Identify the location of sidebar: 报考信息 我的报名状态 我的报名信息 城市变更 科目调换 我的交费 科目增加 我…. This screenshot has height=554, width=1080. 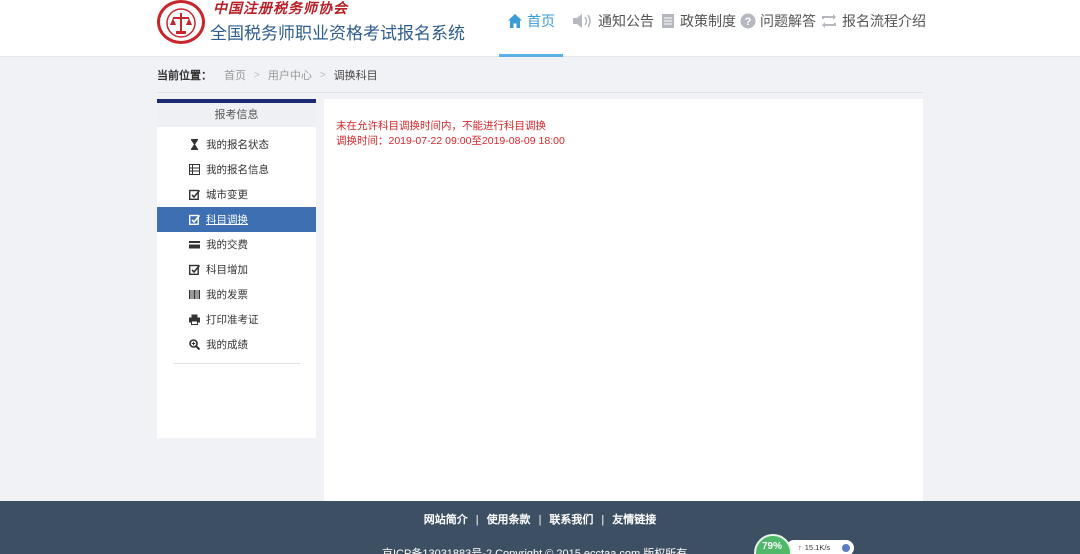
(236, 268).